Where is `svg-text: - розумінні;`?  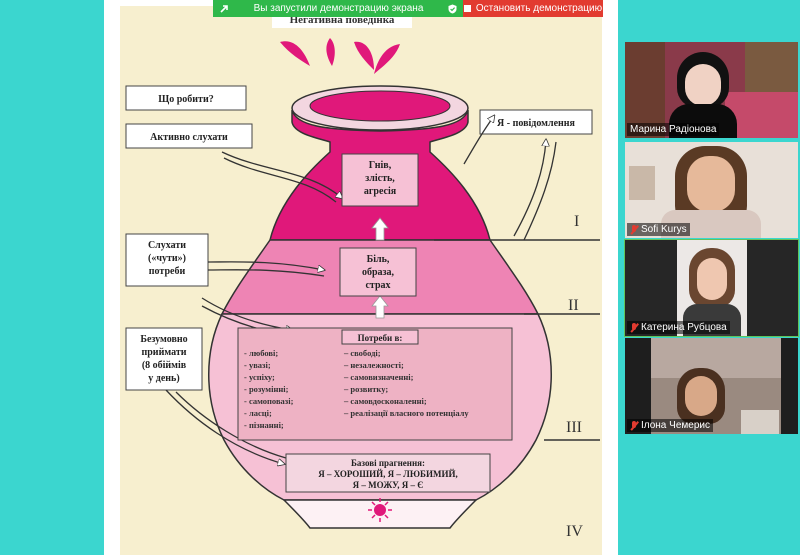
svg-text: - розумінні; is located at coordinates (266, 389).